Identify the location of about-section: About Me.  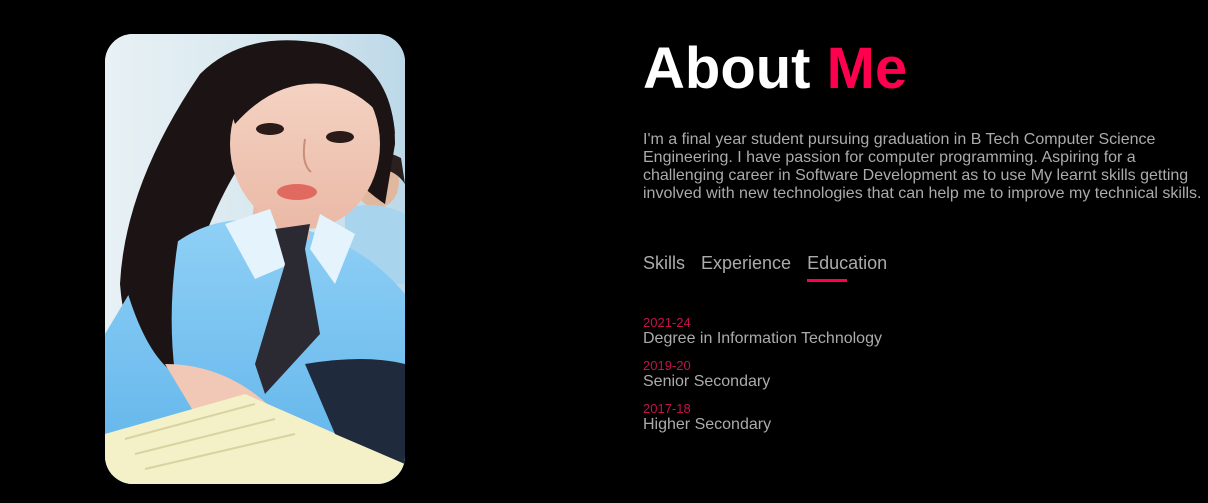
(925, 69).